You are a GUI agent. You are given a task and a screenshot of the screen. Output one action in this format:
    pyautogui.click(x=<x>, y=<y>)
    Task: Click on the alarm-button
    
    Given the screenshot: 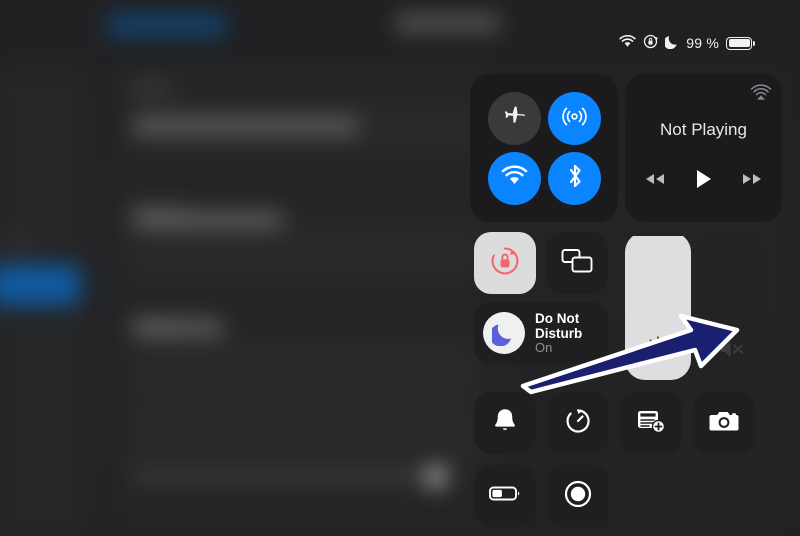 What is the action you would take?
    pyautogui.click(x=505, y=423)
    